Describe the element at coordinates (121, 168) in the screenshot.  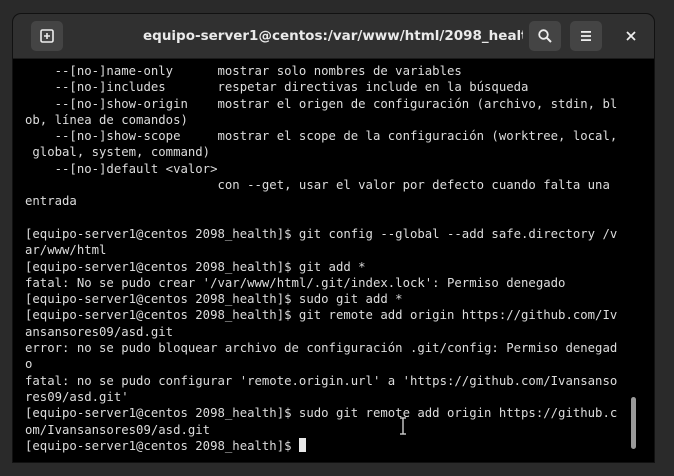
I see `terminal-line-text: --[no-]default <valor>` at that location.